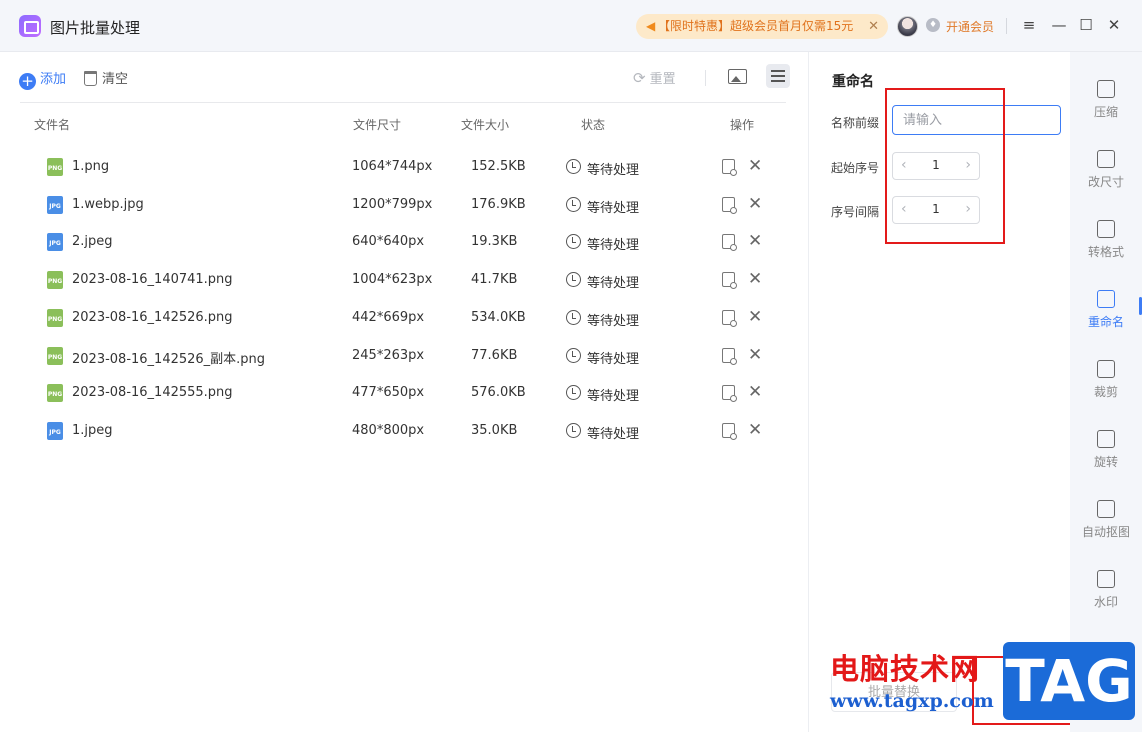  Describe the element at coordinates (1106, 299) in the screenshot. I see `rename-icon` at that location.